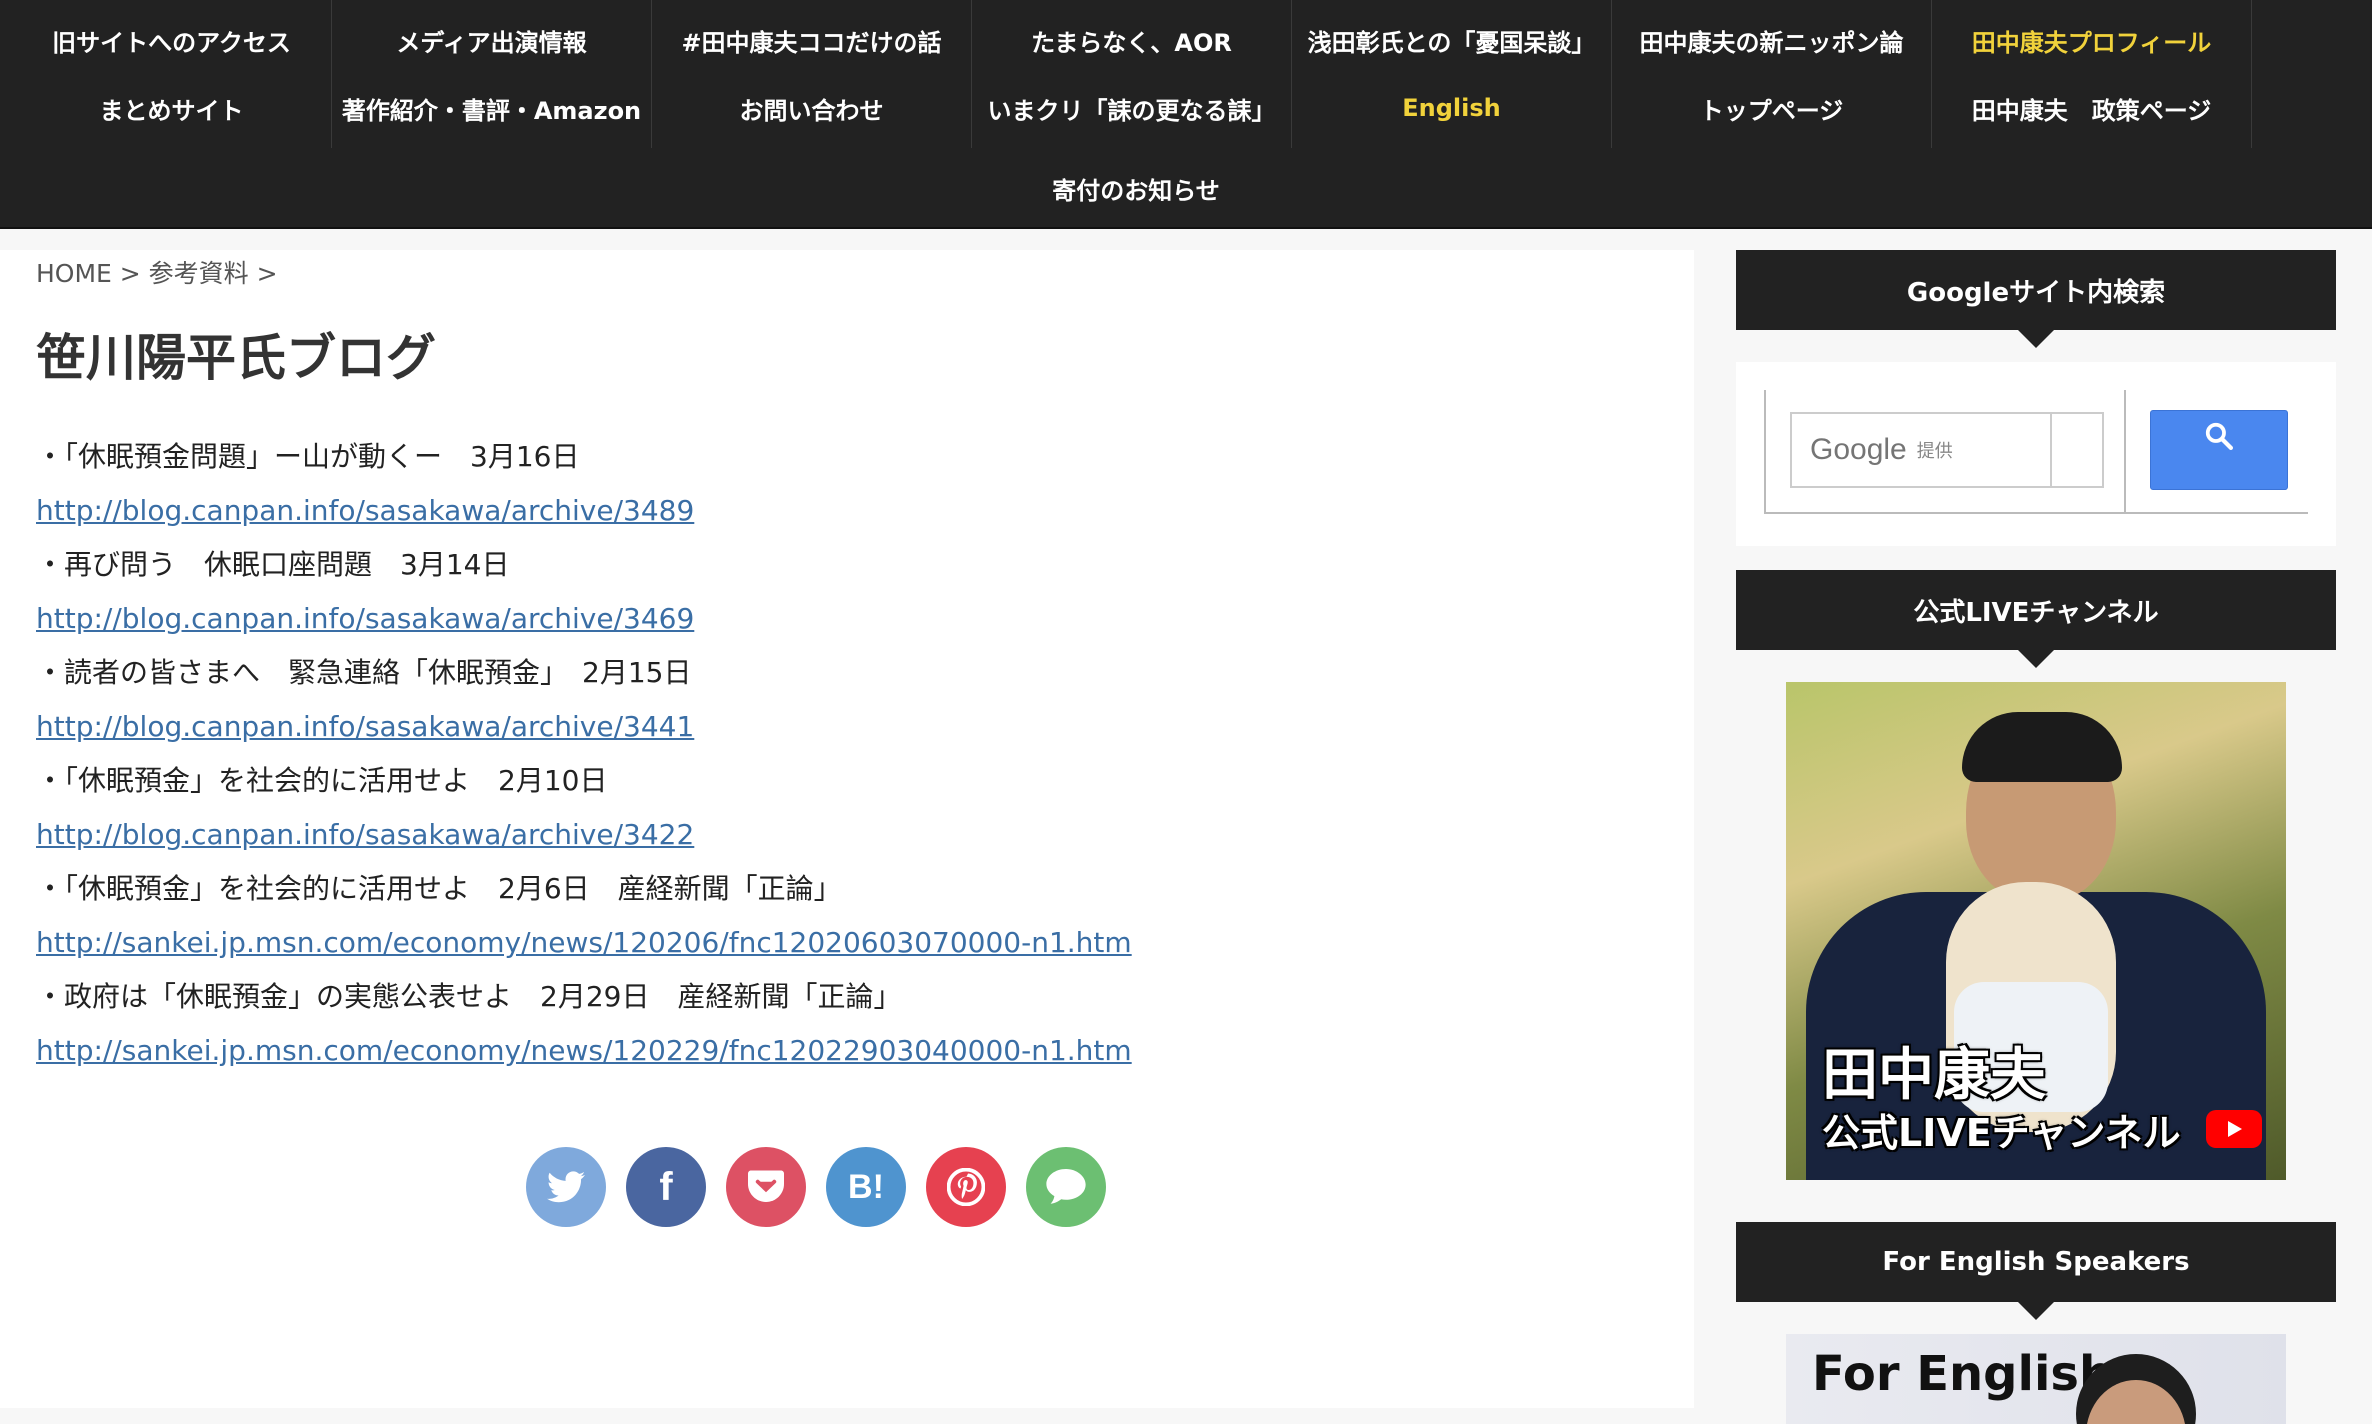  I want to click on sidebar-search-heading: Googleサイト内検索, so click(2036, 299).